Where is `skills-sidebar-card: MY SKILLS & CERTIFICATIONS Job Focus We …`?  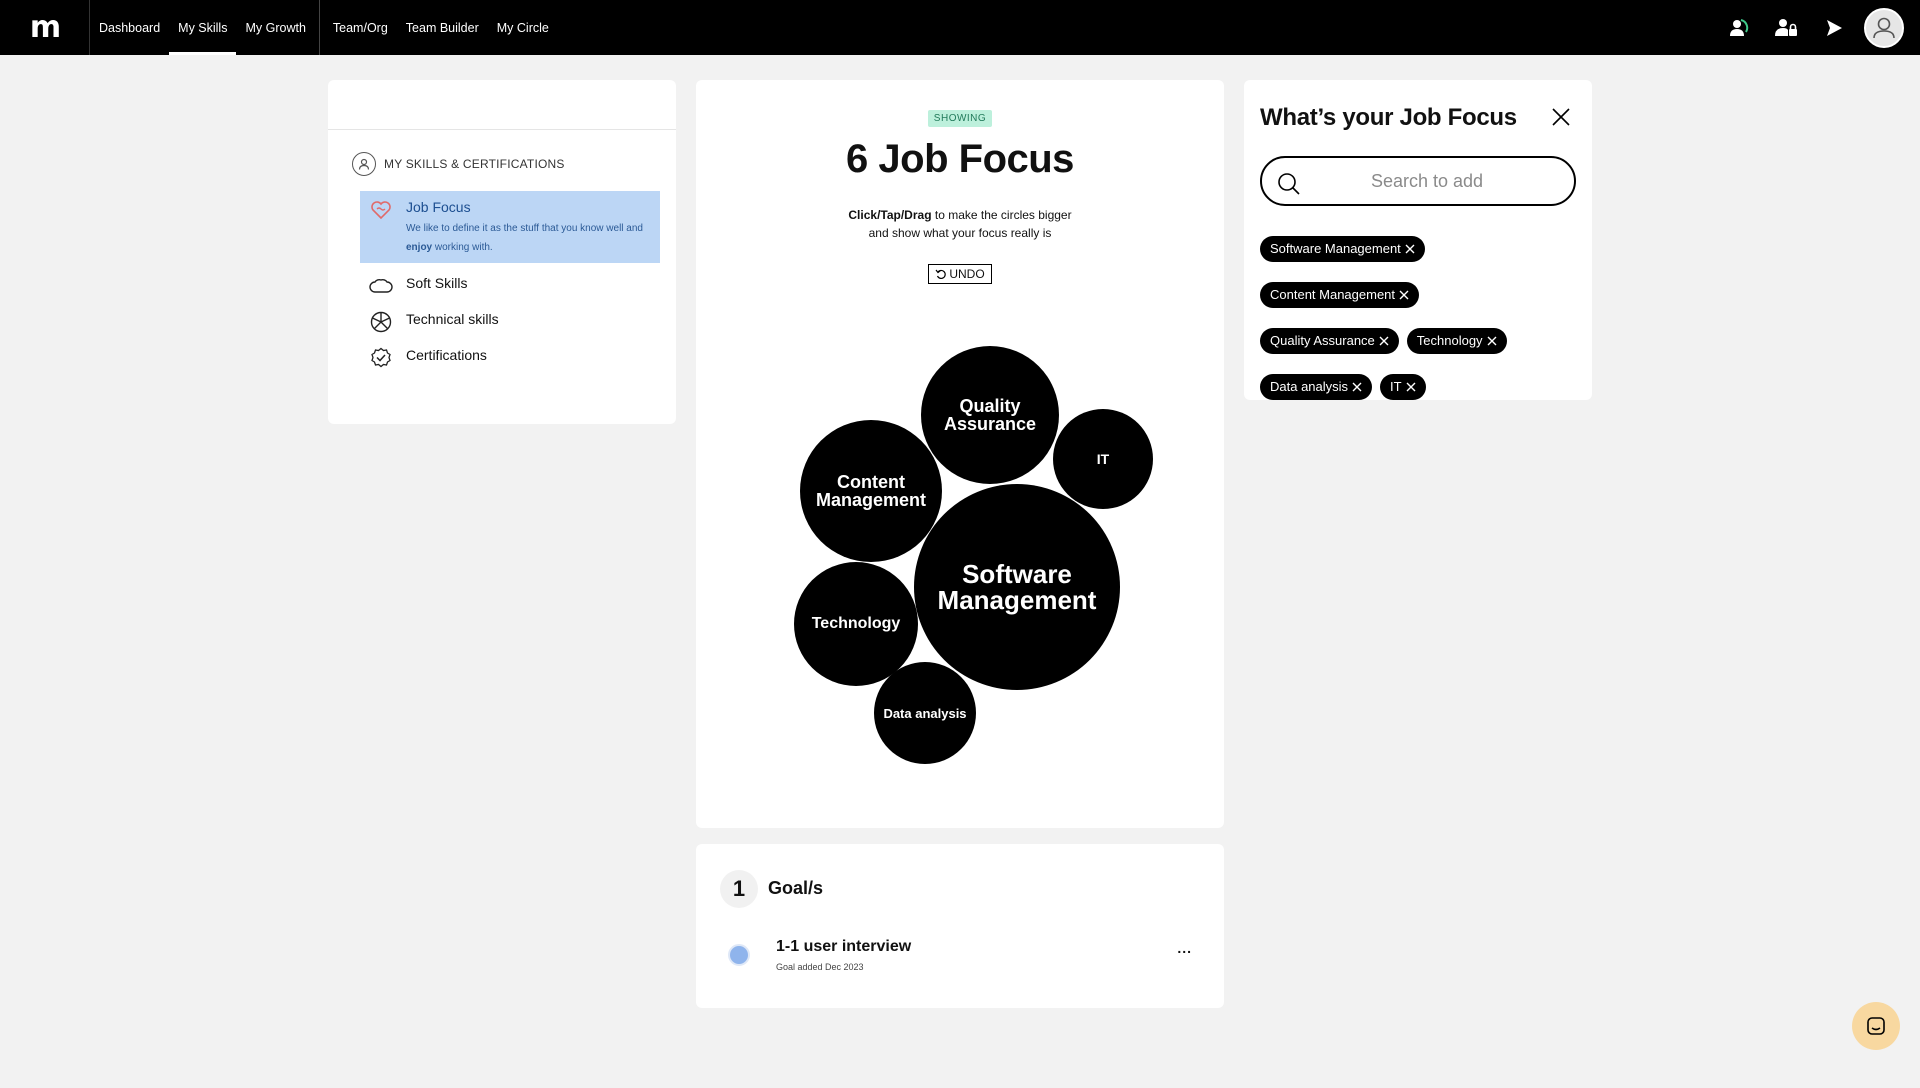 skills-sidebar-card: MY SKILLS & CERTIFICATIONS Job Focus We … is located at coordinates (502, 252).